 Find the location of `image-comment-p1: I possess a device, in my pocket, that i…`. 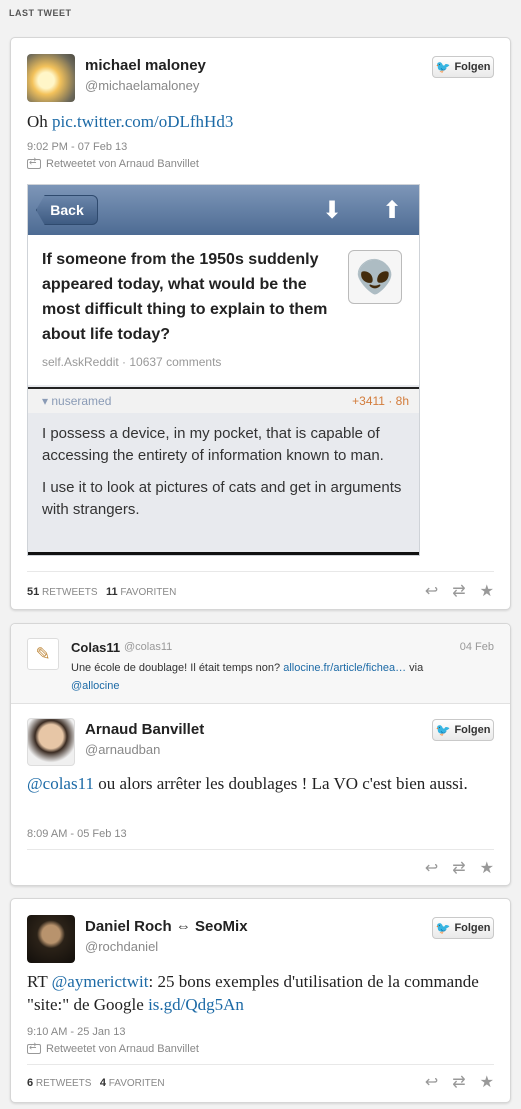

image-comment-p1: I possess a device, in my pocket, that i… is located at coordinates (213, 444).